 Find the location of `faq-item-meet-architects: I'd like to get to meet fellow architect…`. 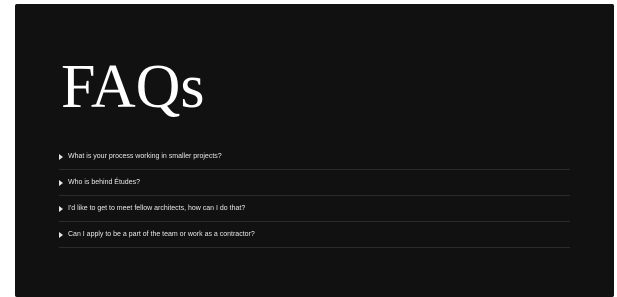

faq-item-meet-architects: I'd like to get to meet fellow architect… is located at coordinates (314, 209).